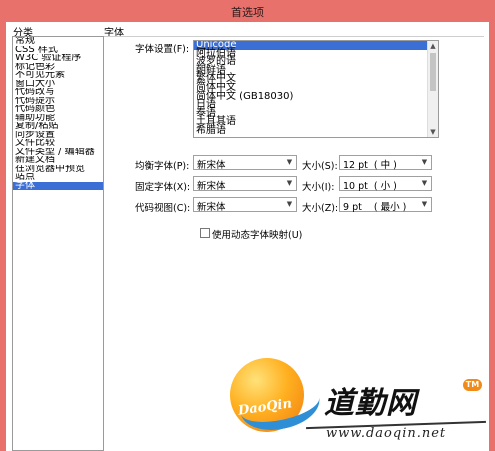 This screenshot has height=451, width=495. I want to click on title-bar: 首选项, so click(247, 11).